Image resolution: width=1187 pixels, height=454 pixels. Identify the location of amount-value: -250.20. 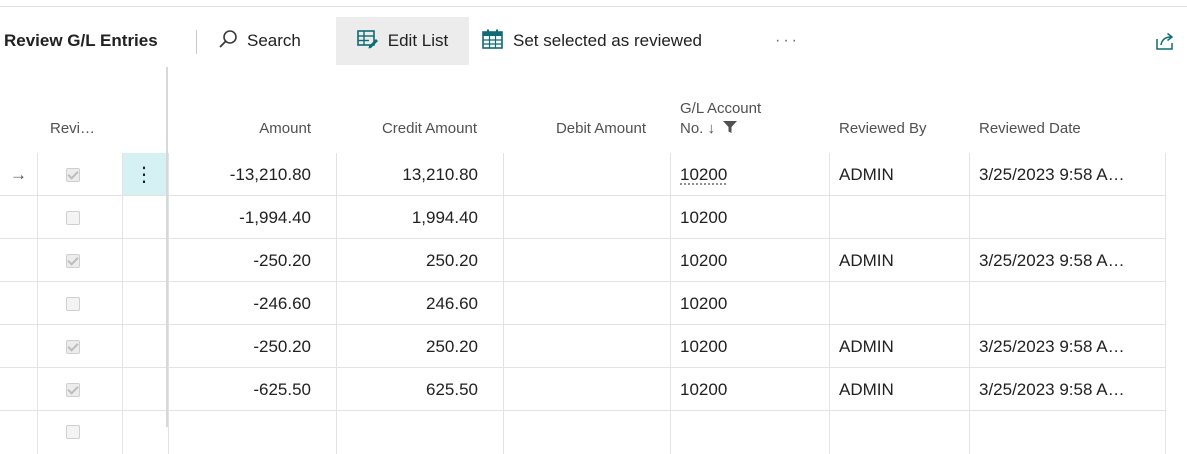
(282, 346).